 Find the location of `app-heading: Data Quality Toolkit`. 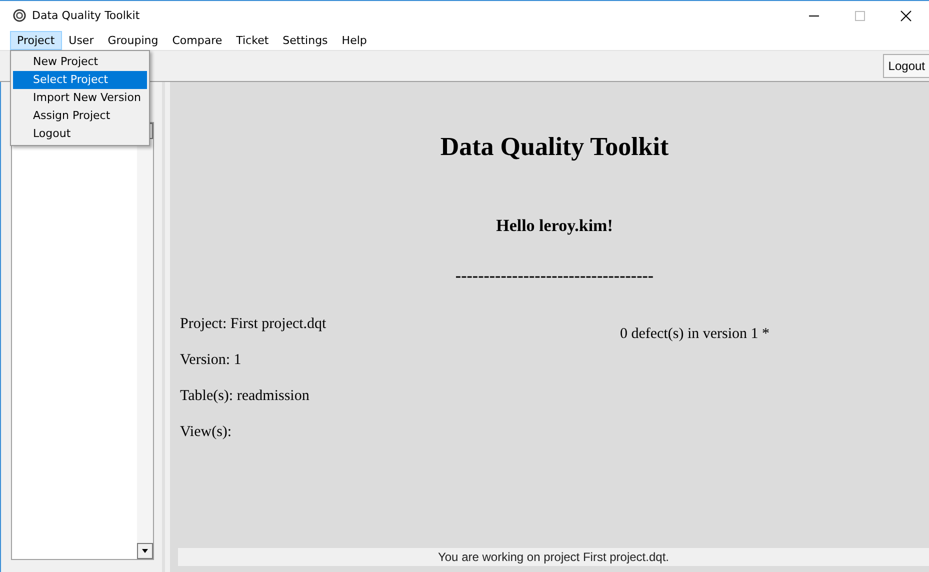

app-heading: Data Quality Toolkit is located at coordinates (554, 147).